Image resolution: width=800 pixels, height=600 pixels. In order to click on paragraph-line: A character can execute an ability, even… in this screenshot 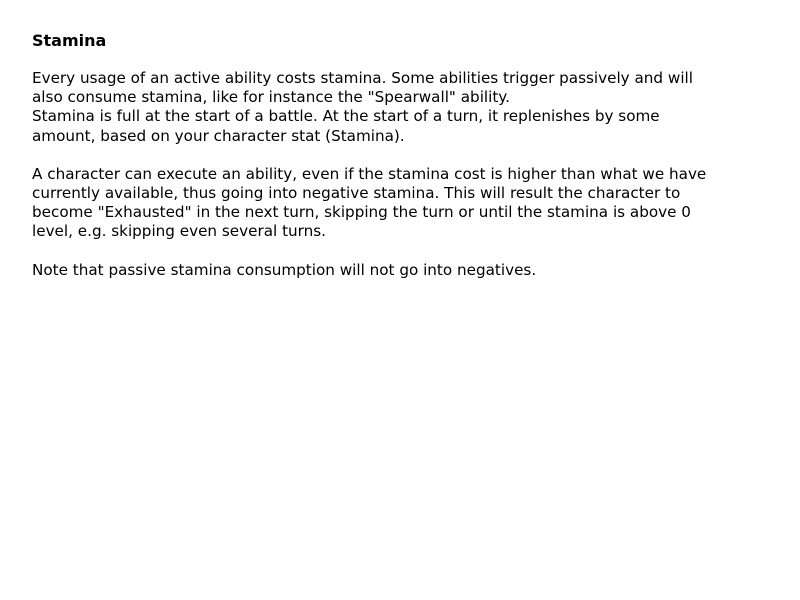, I will do `click(369, 173)`.